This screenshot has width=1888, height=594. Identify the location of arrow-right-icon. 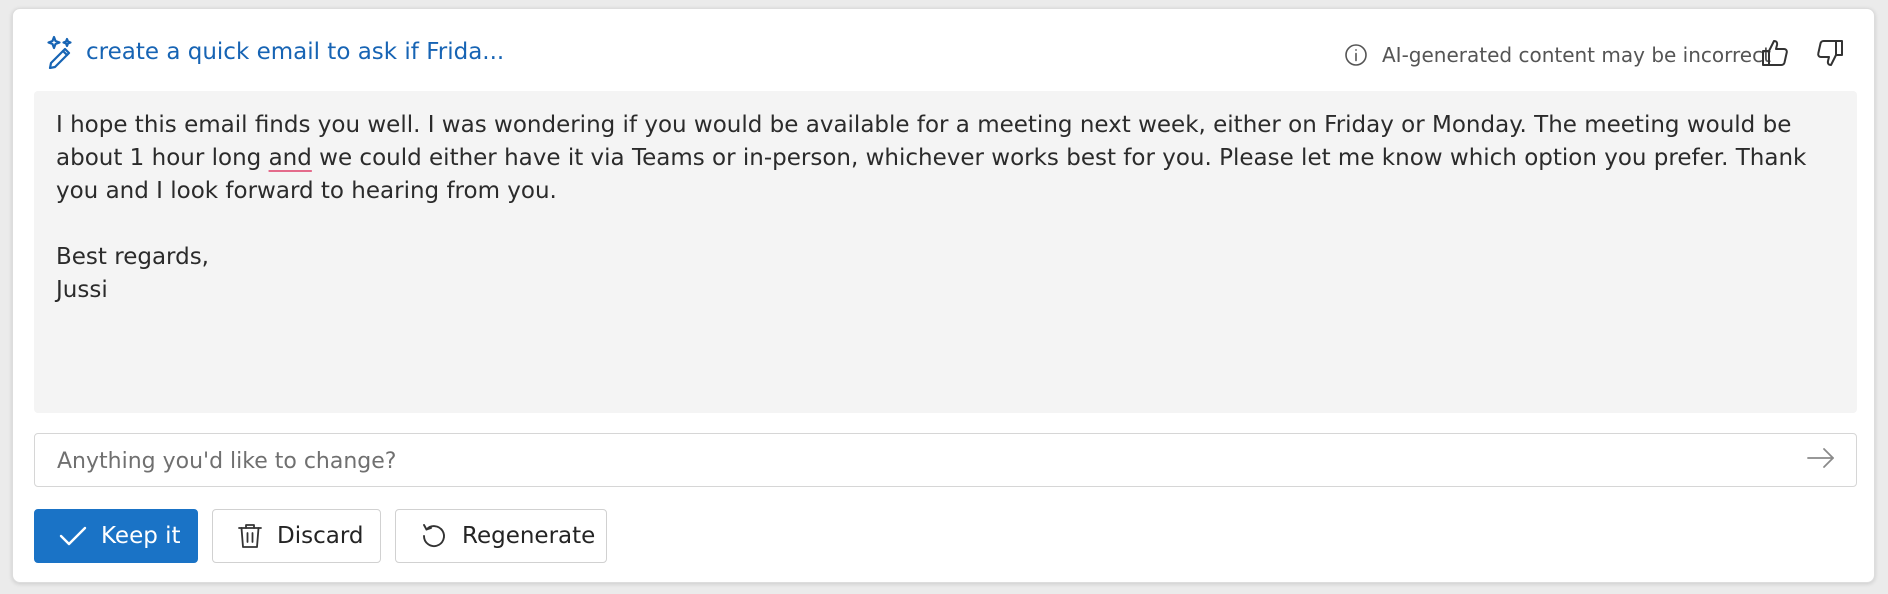
(1821, 460).